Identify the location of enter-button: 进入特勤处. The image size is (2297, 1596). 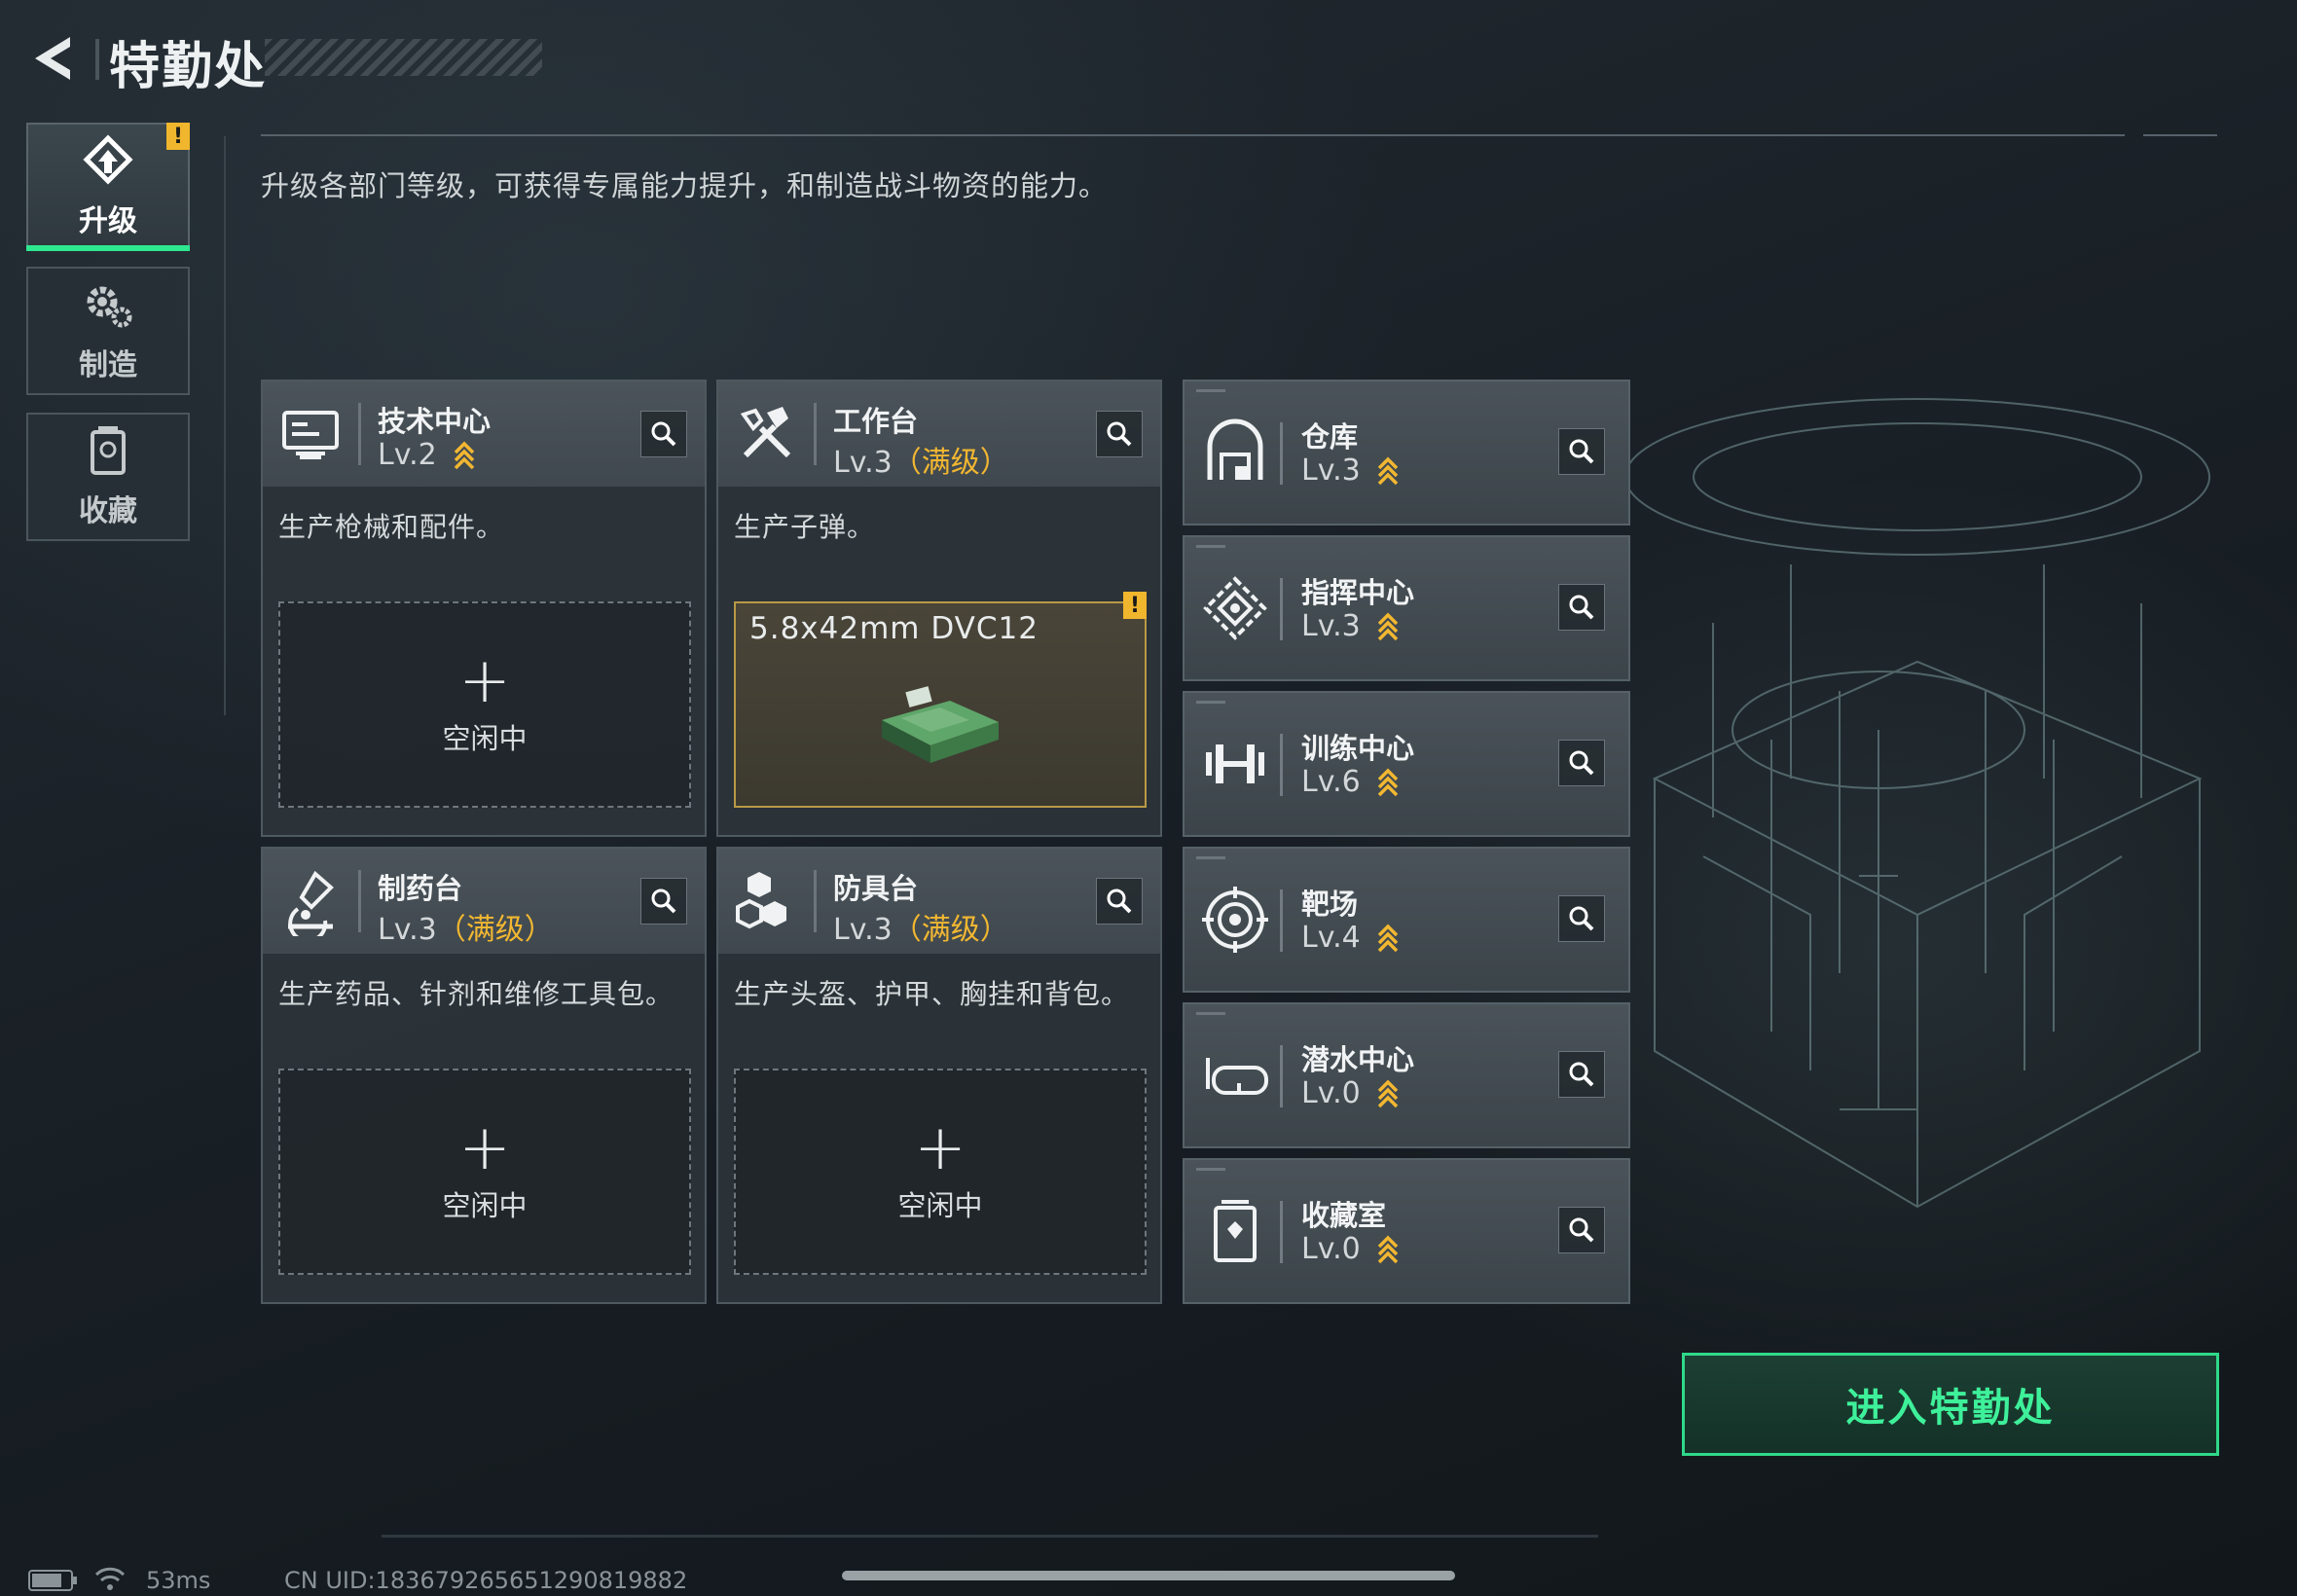
(1950, 1404).